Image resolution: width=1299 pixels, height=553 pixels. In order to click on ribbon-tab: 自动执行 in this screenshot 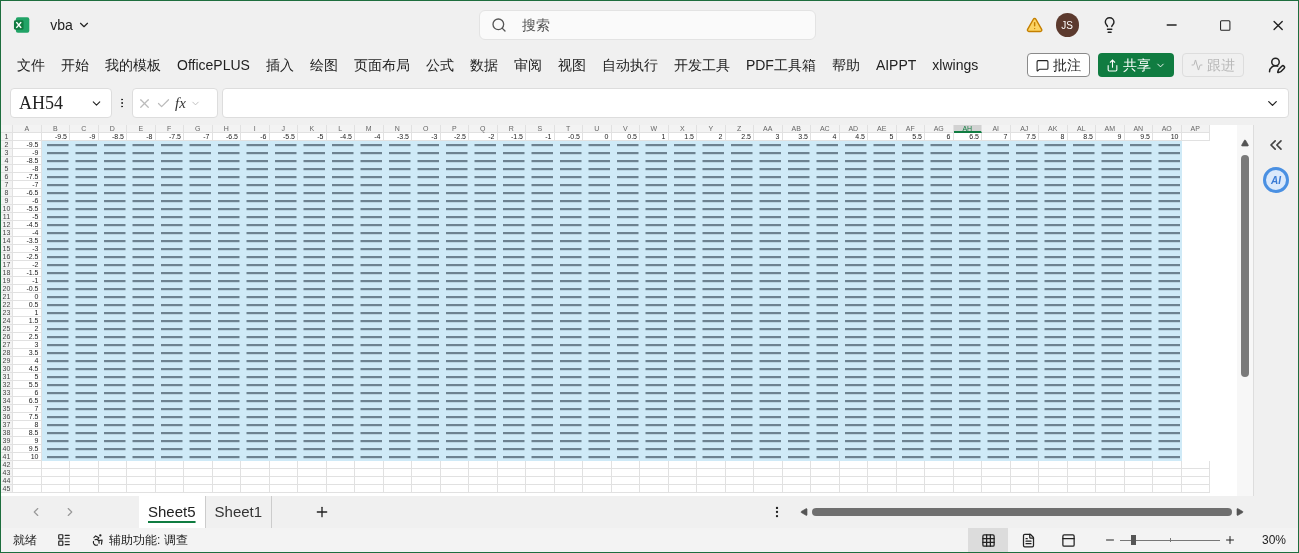, I will do `click(629, 65)`.